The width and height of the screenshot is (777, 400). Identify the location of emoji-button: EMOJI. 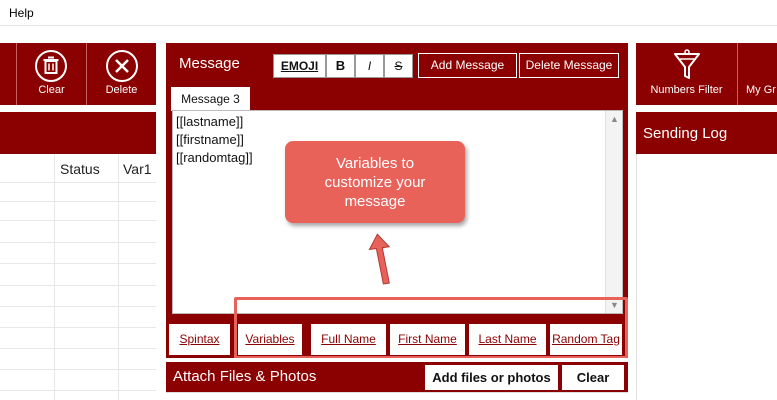
(299, 66).